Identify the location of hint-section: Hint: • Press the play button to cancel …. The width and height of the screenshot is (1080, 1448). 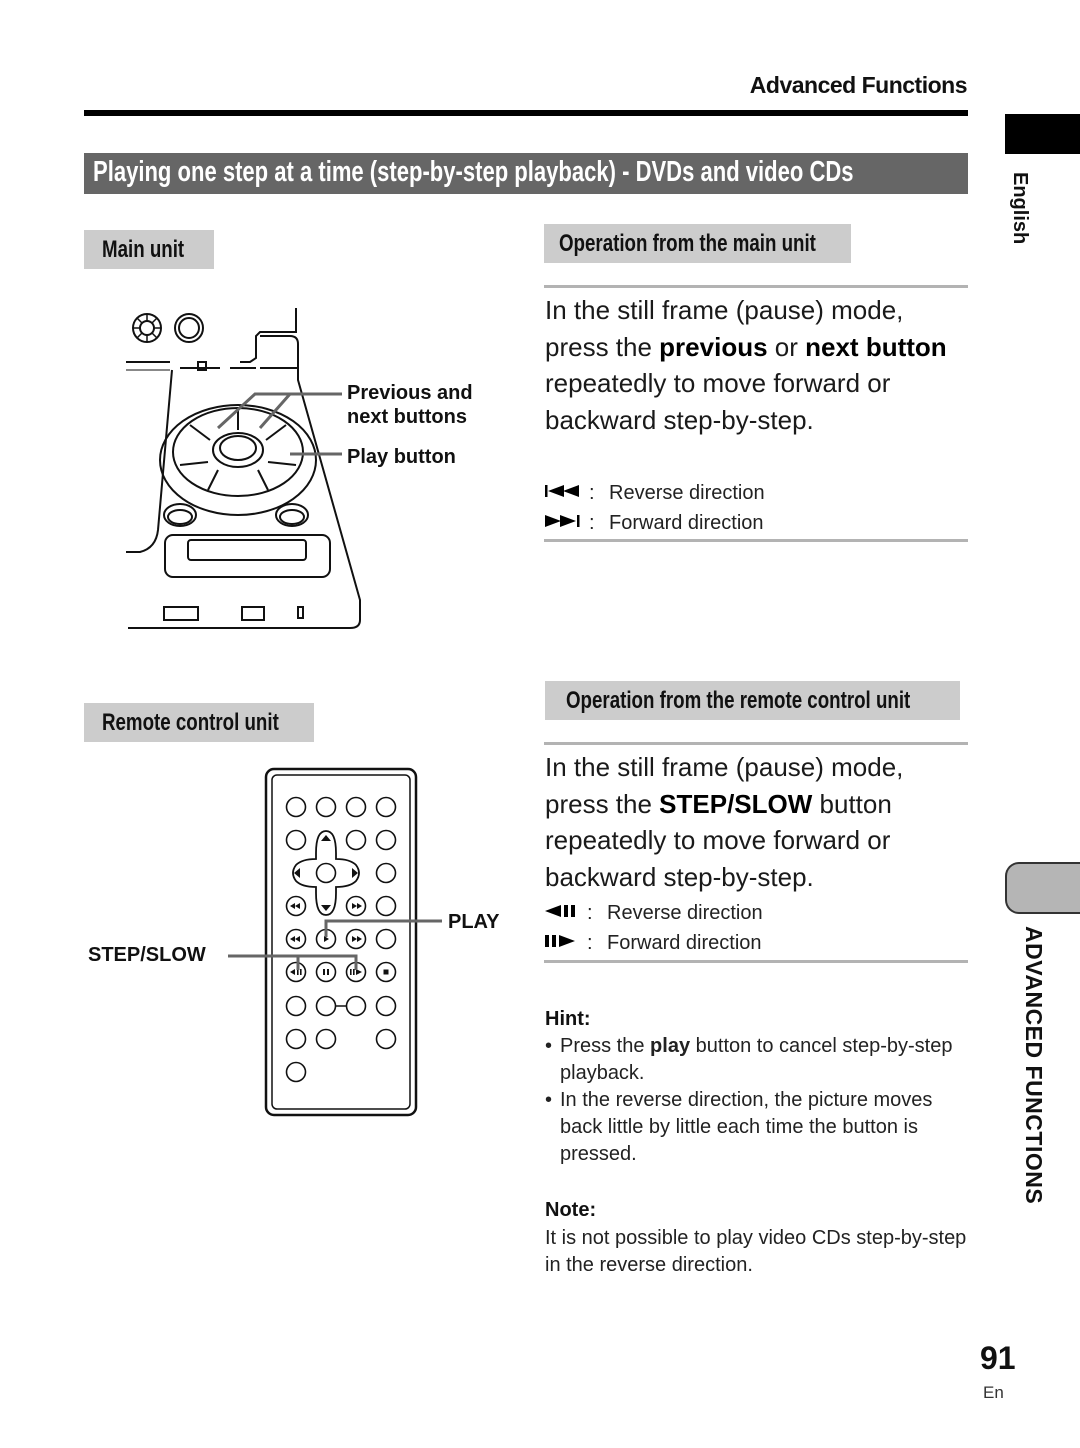
(757, 1088).